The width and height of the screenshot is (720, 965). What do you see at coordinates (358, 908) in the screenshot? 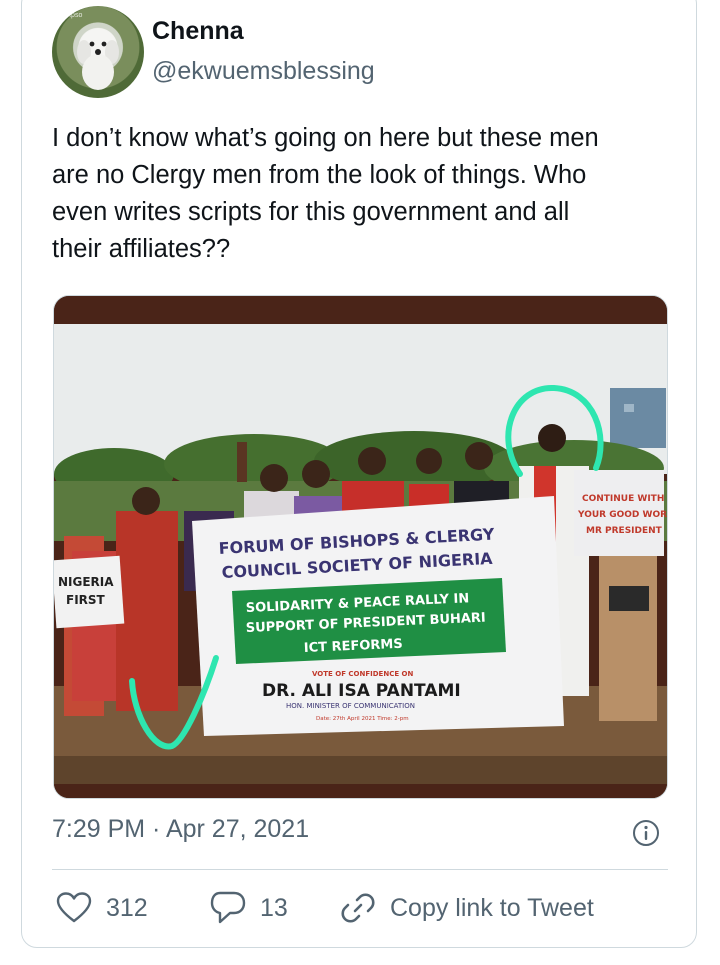
I see `link-icon` at bounding box center [358, 908].